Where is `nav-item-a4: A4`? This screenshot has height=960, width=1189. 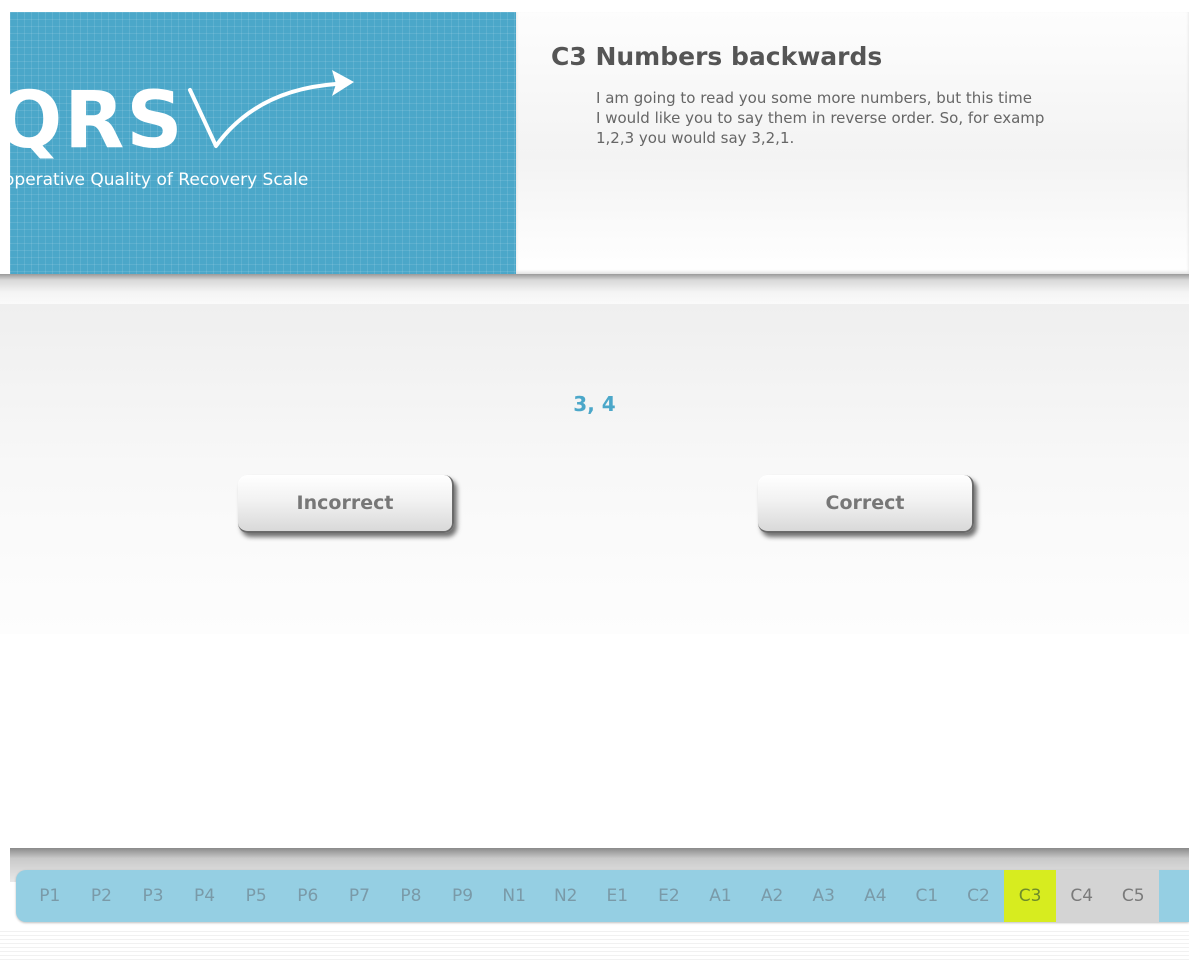 nav-item-a4: A4 is located at coordinates (876, 896).